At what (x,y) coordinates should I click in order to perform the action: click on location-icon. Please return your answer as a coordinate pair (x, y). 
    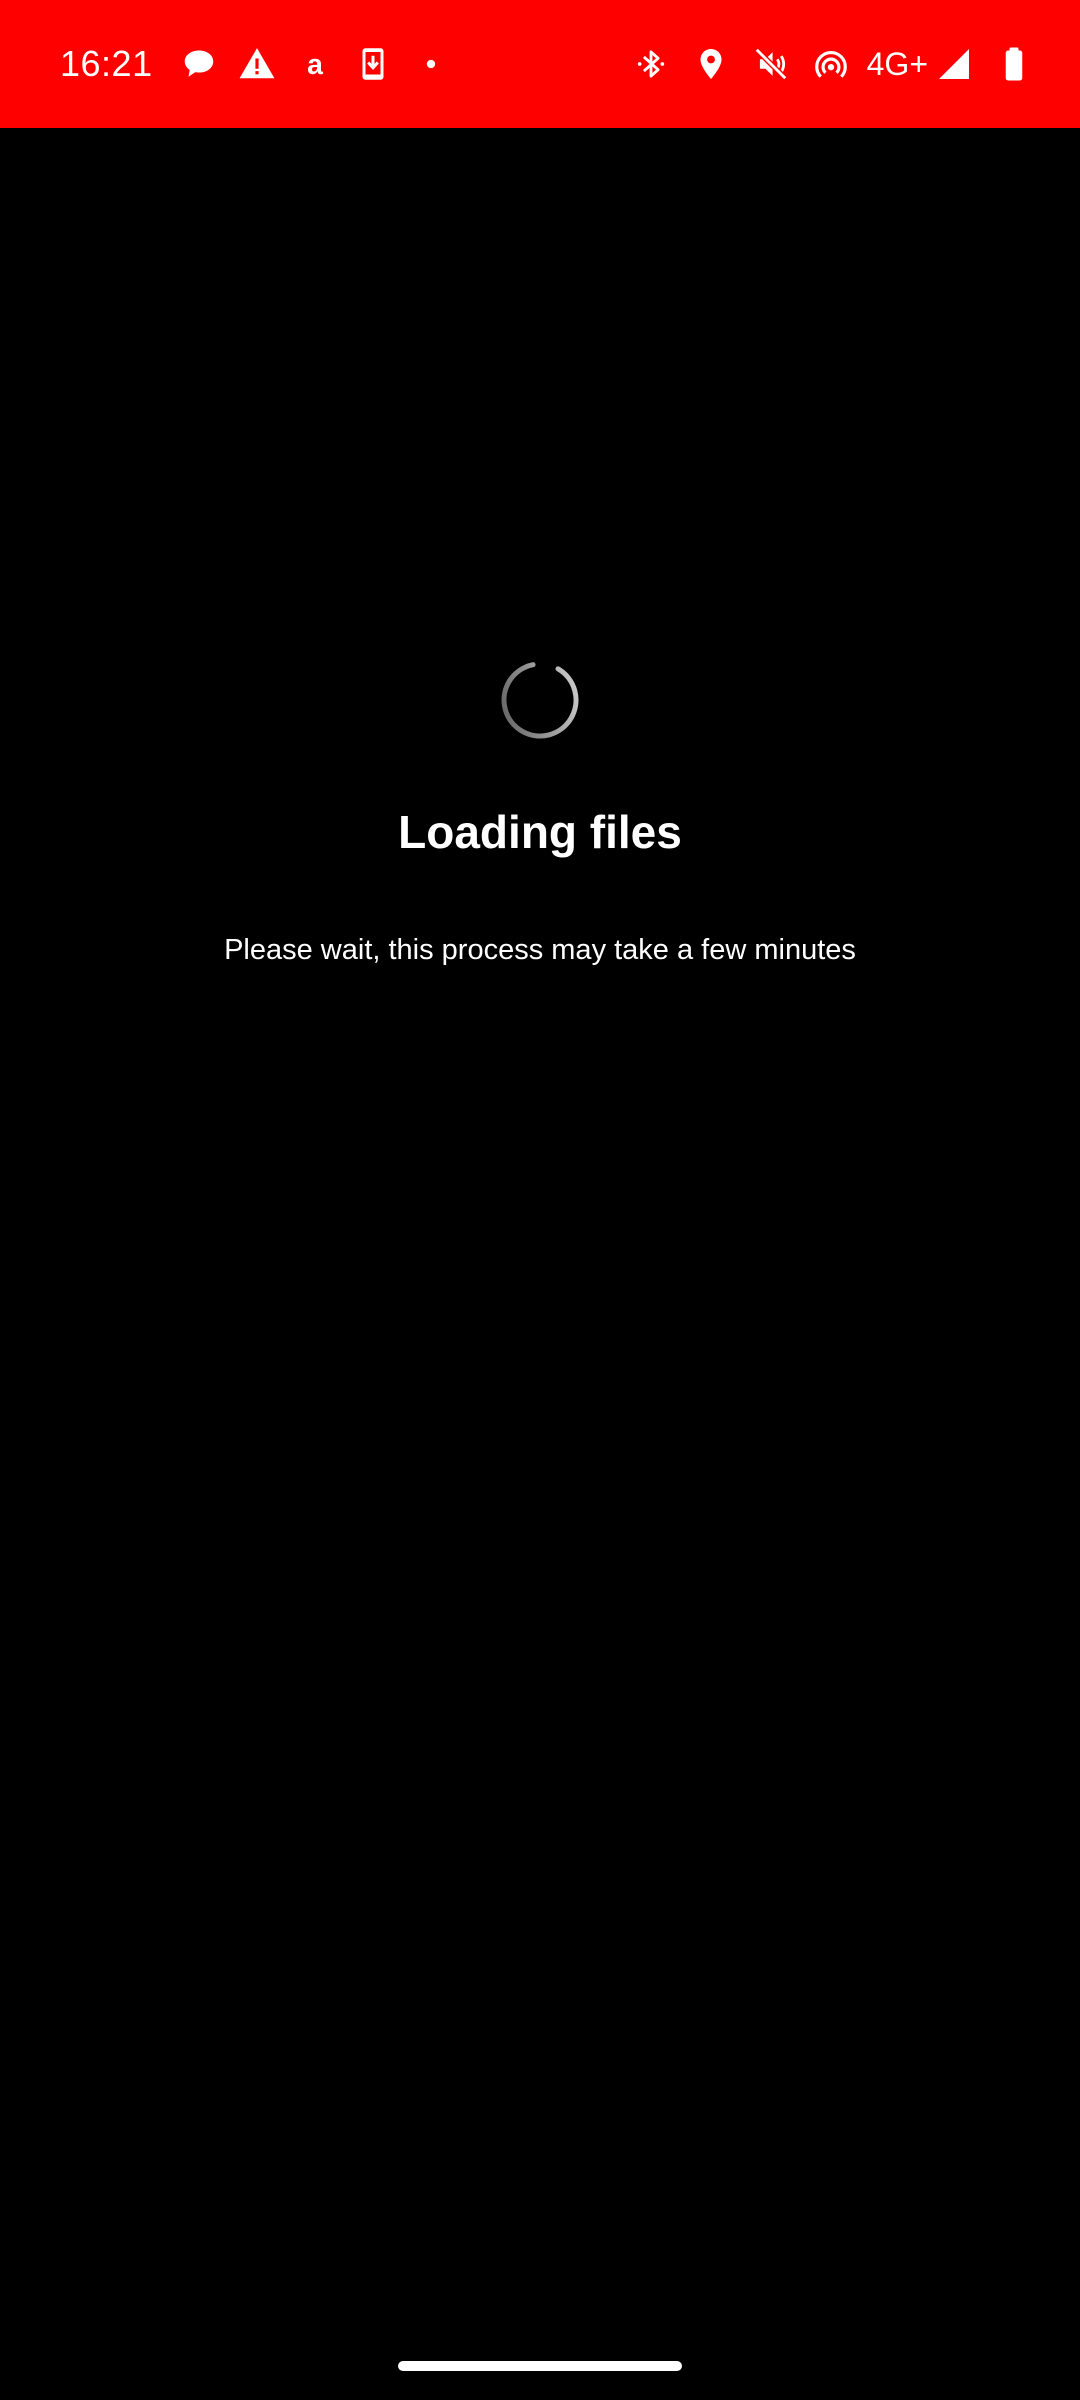
    Looking at the image, I should click on (711, 64).